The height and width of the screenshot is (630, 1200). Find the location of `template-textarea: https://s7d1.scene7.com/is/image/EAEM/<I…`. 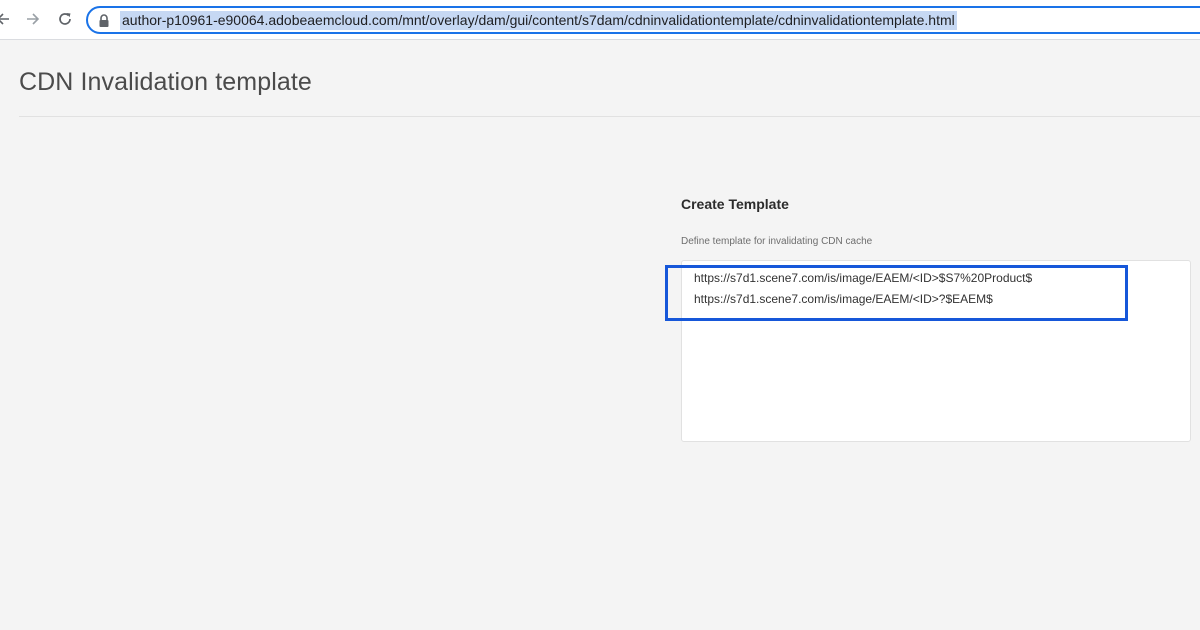

template-textarea: https://s7d1.scene7.com/is/image/EAEM/<I… is located at coordinates (936, 351).